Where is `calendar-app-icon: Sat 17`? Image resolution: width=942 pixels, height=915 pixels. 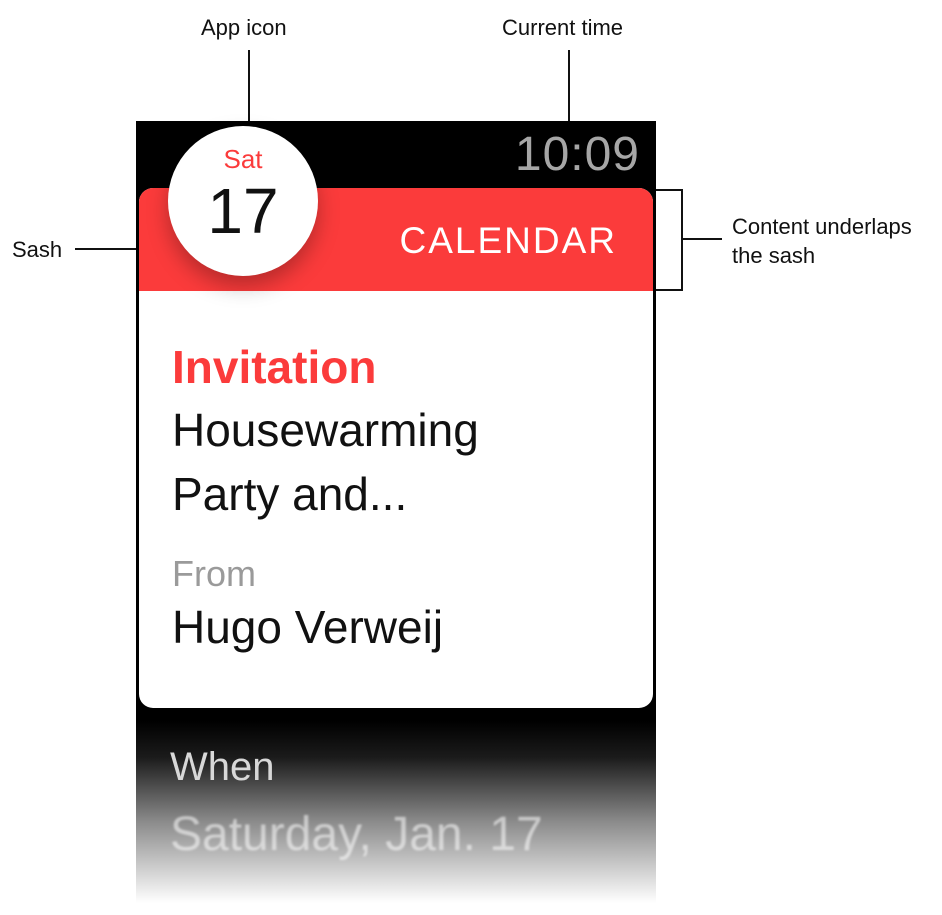 calendar-app-icon: Sat 17 is located at coordinates (243, 201).